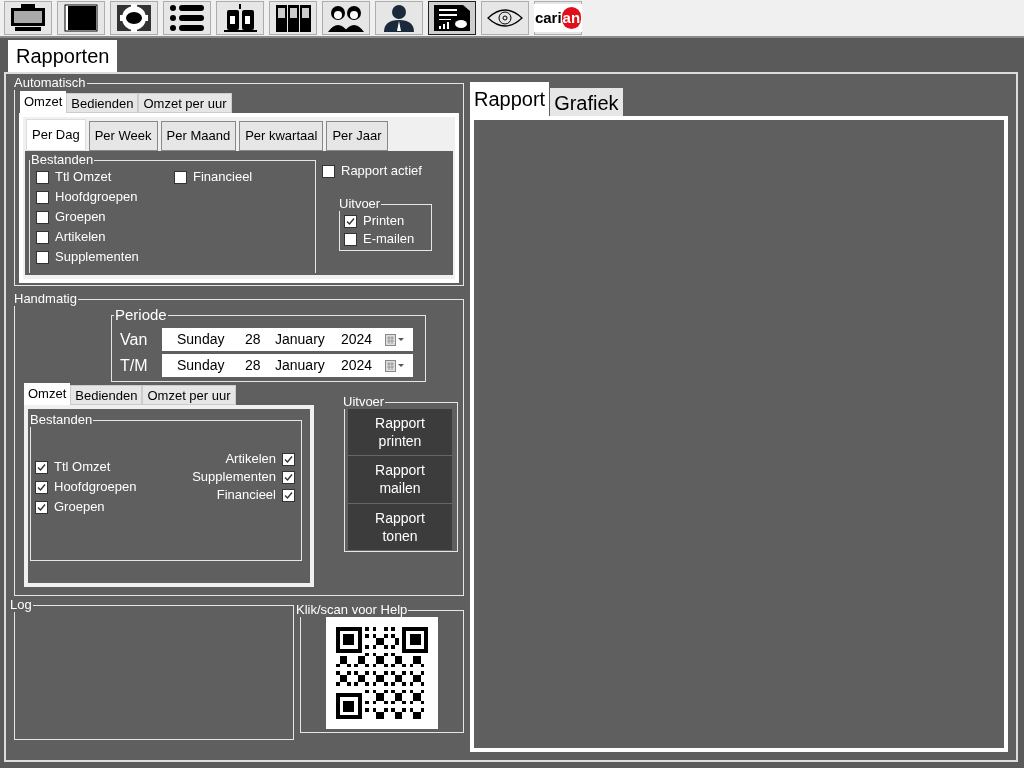  Describe the element at coordinates (382, 673) in the screenshot. I see `qr-code` at that location.